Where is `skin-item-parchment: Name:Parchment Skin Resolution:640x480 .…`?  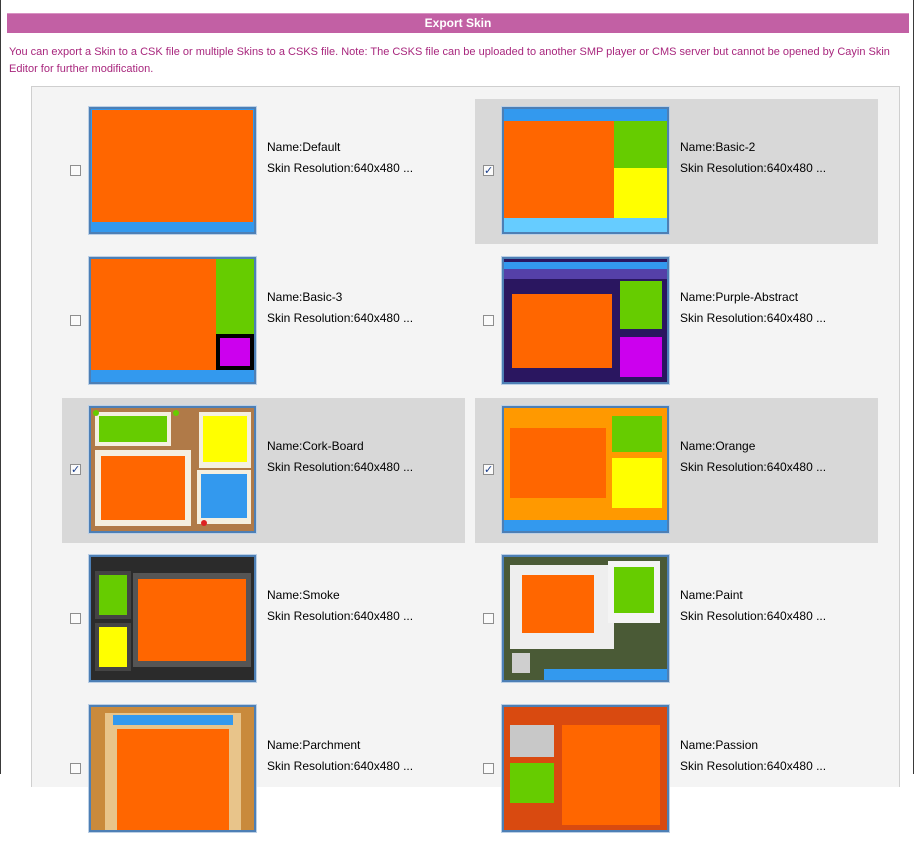
skin-item-parchment: Name:Parchment Skin Resolution:640x480 .… is located at coordinates (263, 769).